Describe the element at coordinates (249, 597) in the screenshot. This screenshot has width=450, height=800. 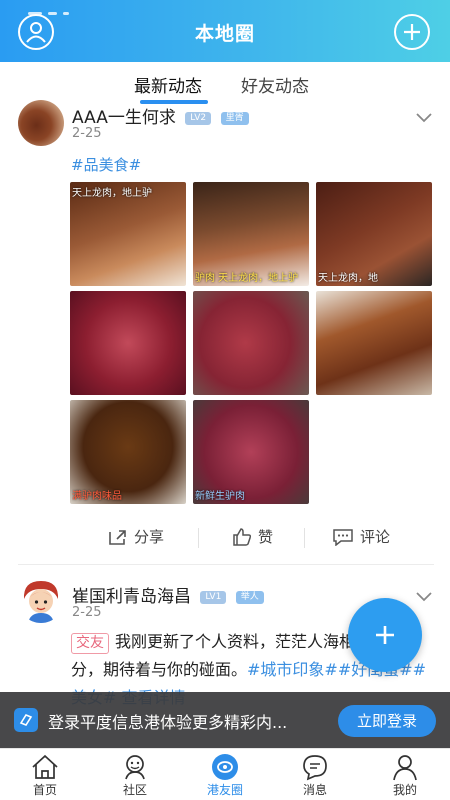
I see `role-badge: 举人` at that location.